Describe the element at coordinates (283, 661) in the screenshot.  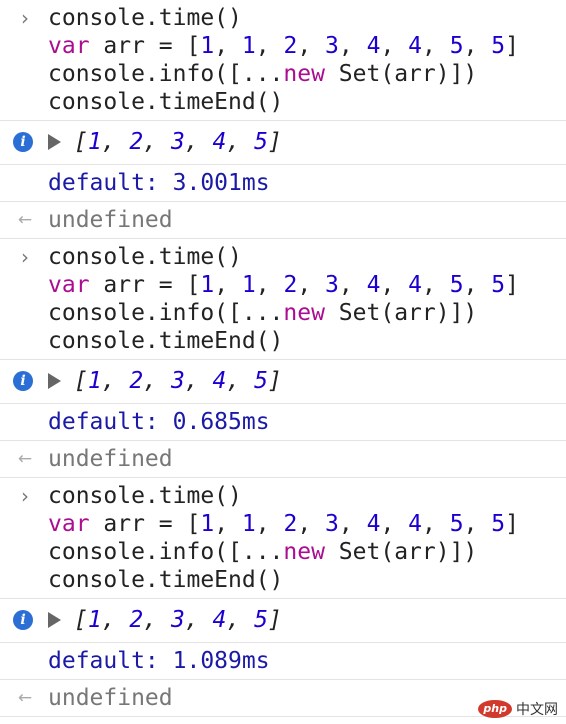
I see `console-timer-entry: default: 1.089ms` at that location.